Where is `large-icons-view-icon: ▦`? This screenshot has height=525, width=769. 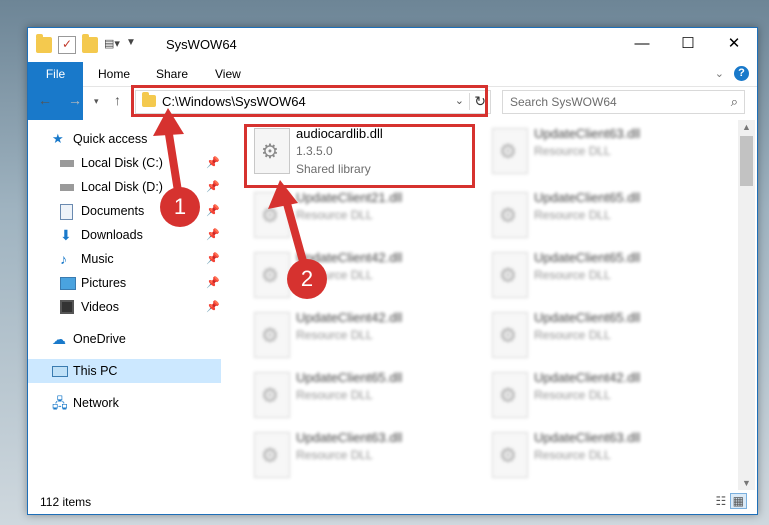
large-icons-view-icon: ▦ is located at coordinates (738, 501).